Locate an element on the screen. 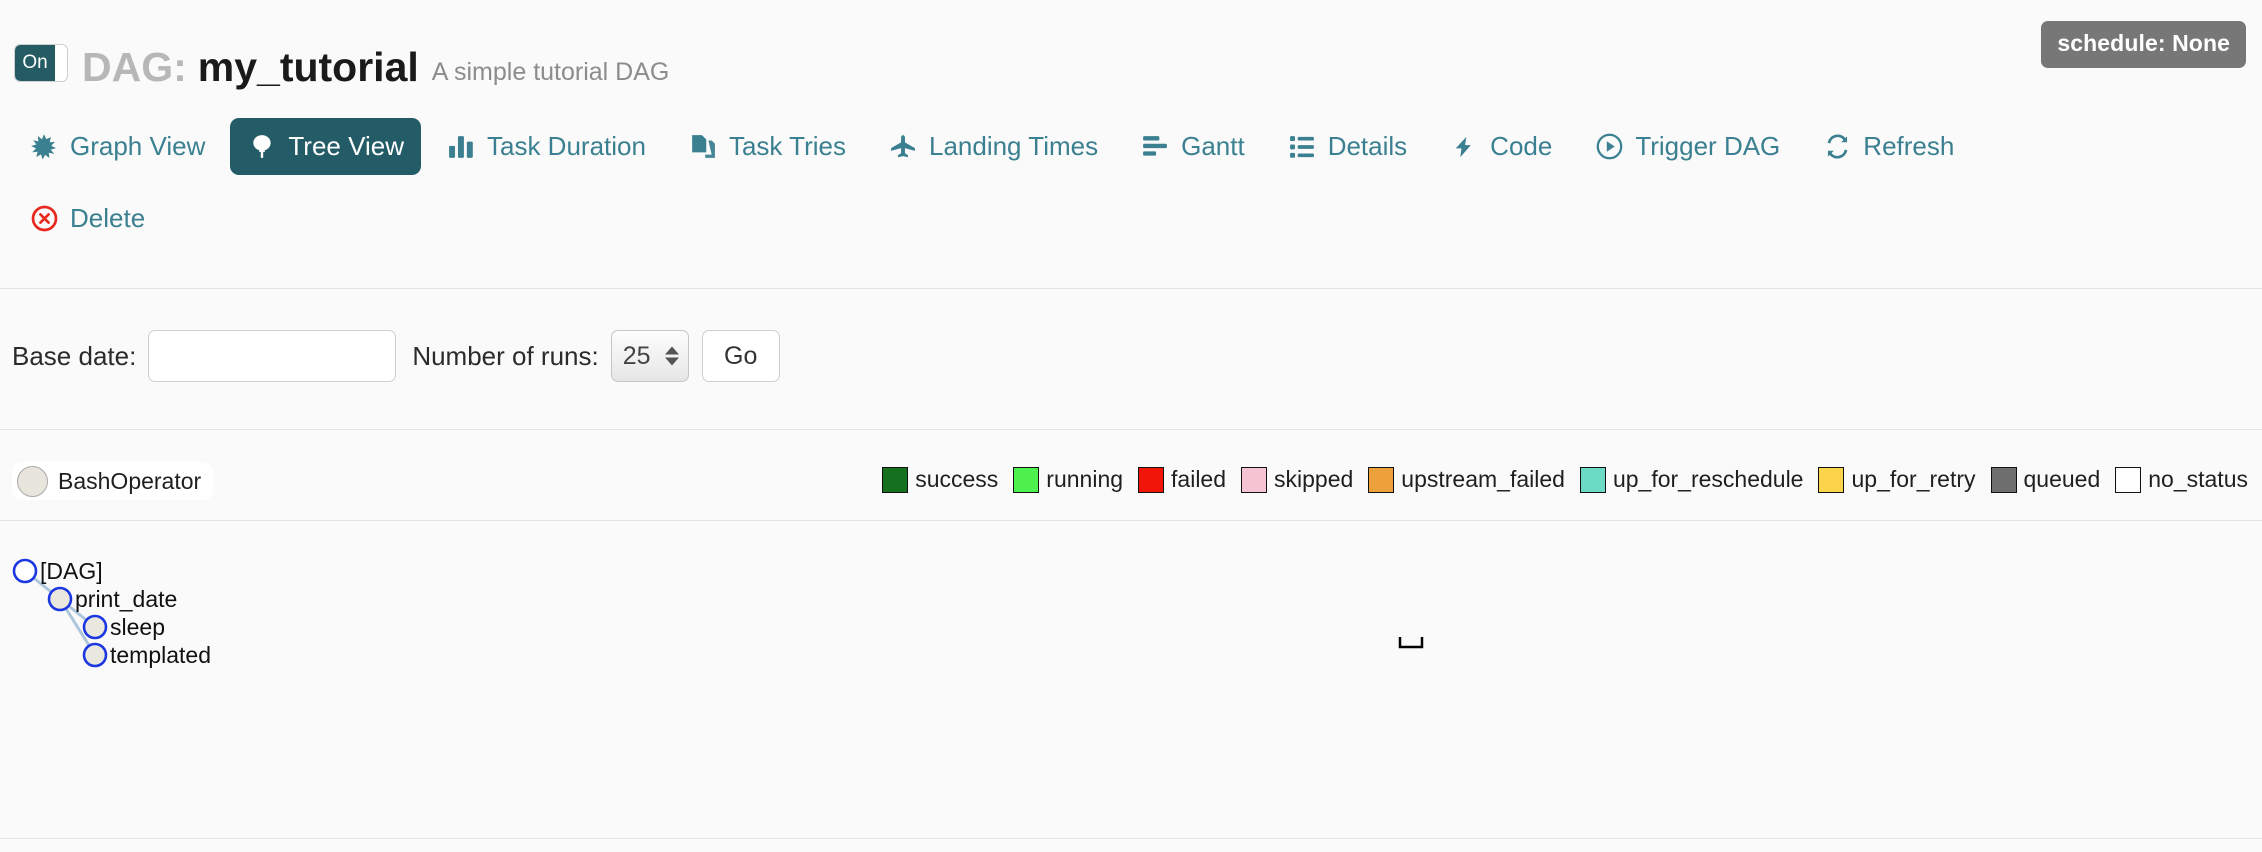 This screenshot has height=852, width=2262. tree-node-label: [DAG] is located at coordinates (71, 571).